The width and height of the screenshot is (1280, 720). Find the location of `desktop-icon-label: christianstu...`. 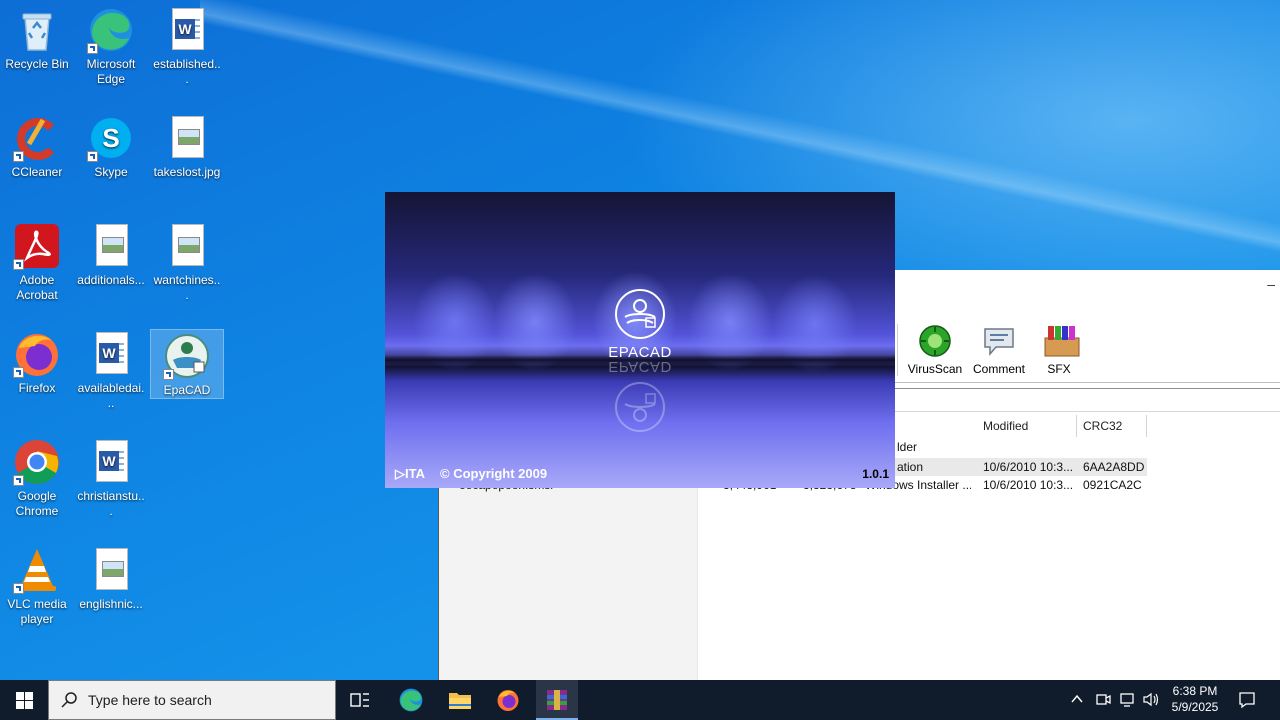

desktop-icon-label: christianstu... is located at coordinates (111, 503).